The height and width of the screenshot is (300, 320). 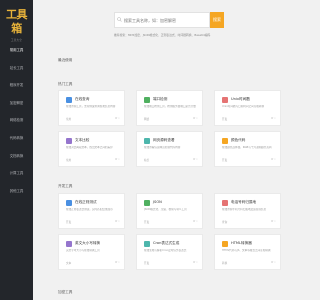 What do you see at coordinates (88, 243) in the screenshot?
I see `tool-title: 英文大小写转换` at bounding box center [88, 243].